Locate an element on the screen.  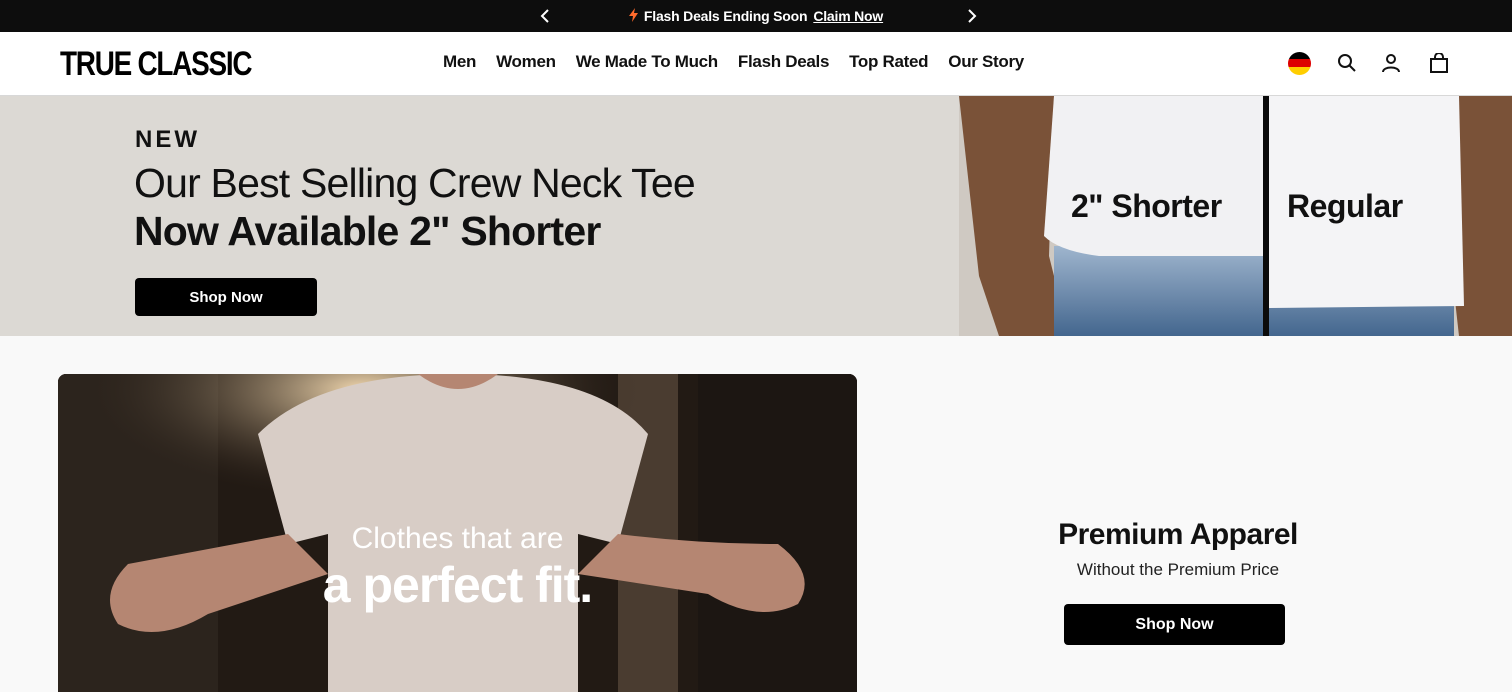
shorter-label: 2" Shorter is located at coordinates (1146, 206).